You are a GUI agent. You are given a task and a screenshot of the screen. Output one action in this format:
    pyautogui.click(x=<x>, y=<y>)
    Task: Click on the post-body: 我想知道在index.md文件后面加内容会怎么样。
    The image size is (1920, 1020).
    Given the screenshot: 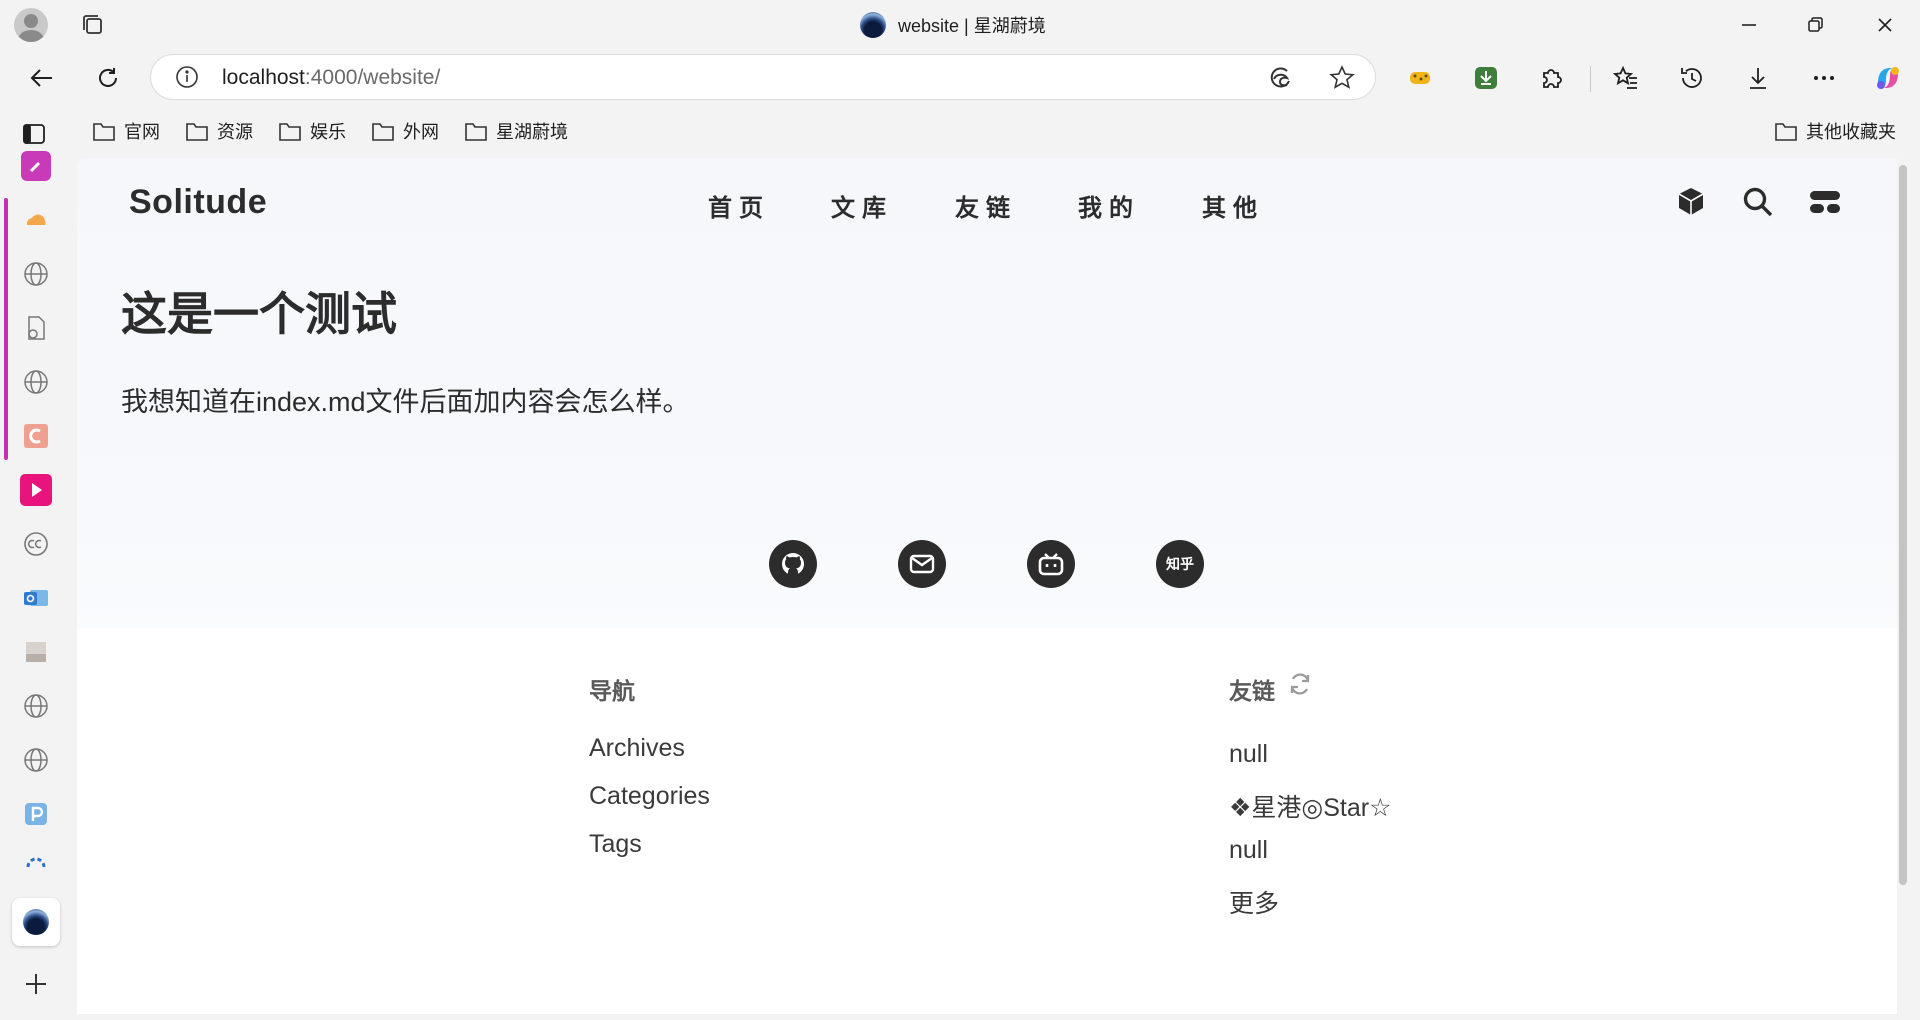 What is the action you would take?
    pyautogui.click(x=405, y=402)
    